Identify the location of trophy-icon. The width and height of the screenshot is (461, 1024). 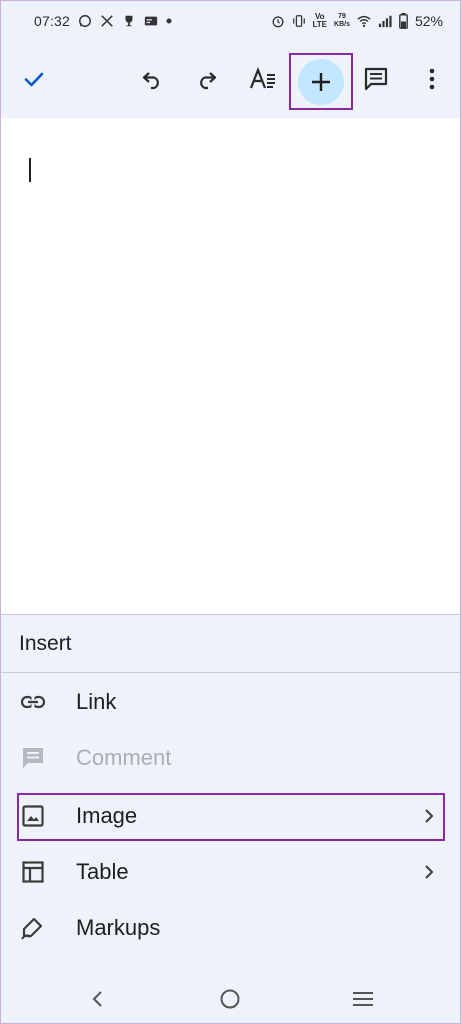
(129, 21).